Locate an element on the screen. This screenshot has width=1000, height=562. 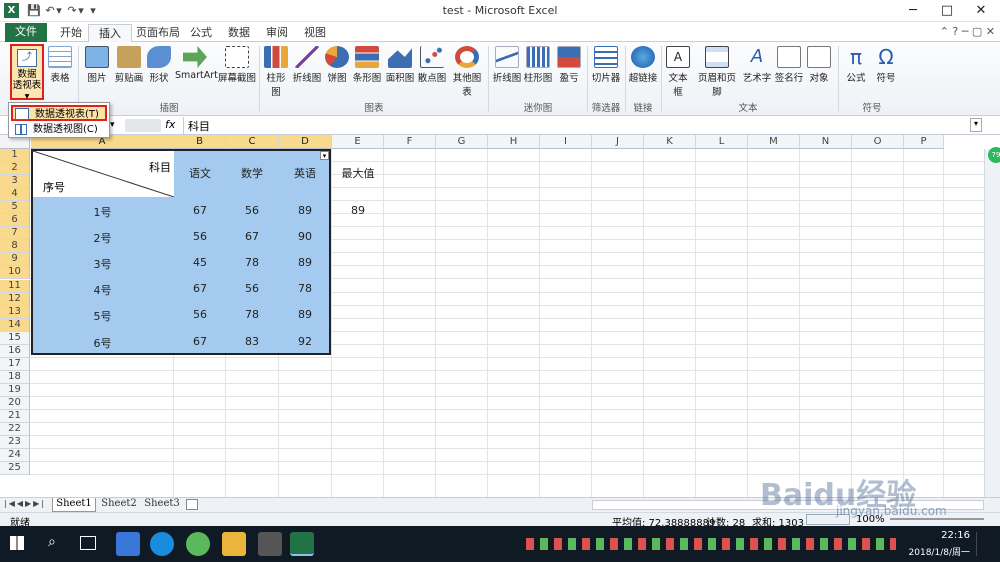
score-cell: 90 is located at coordinates (305, 236).